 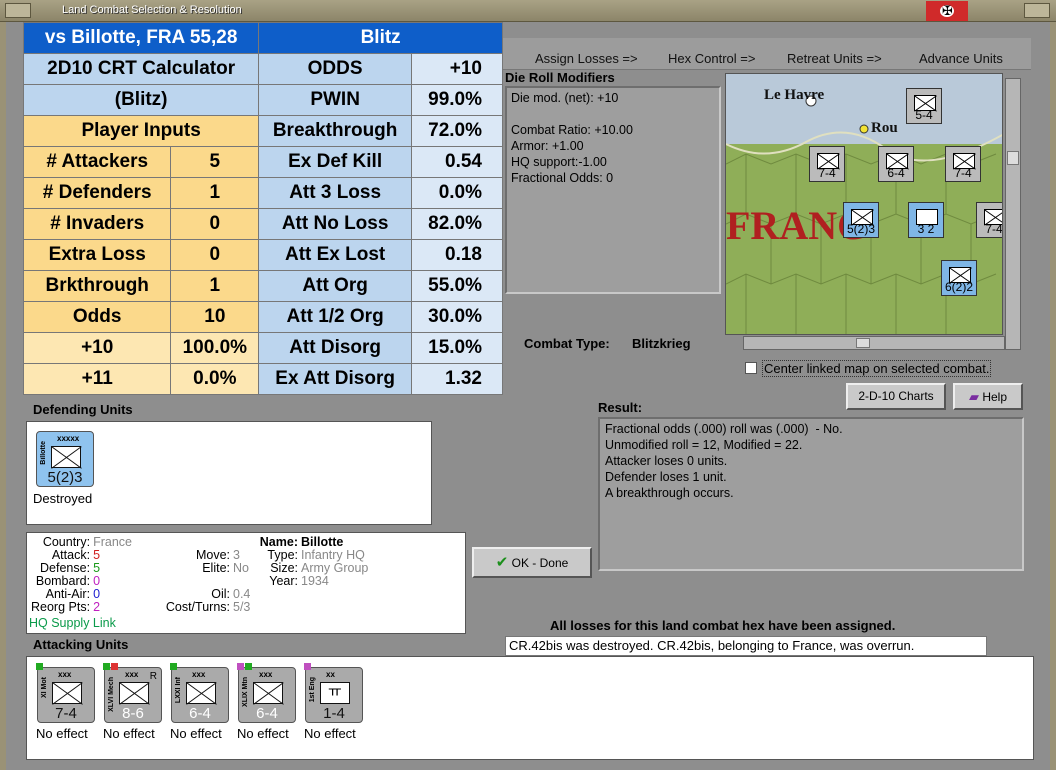 I want to click on result-value: 0.54, so click(x=457, y=162).